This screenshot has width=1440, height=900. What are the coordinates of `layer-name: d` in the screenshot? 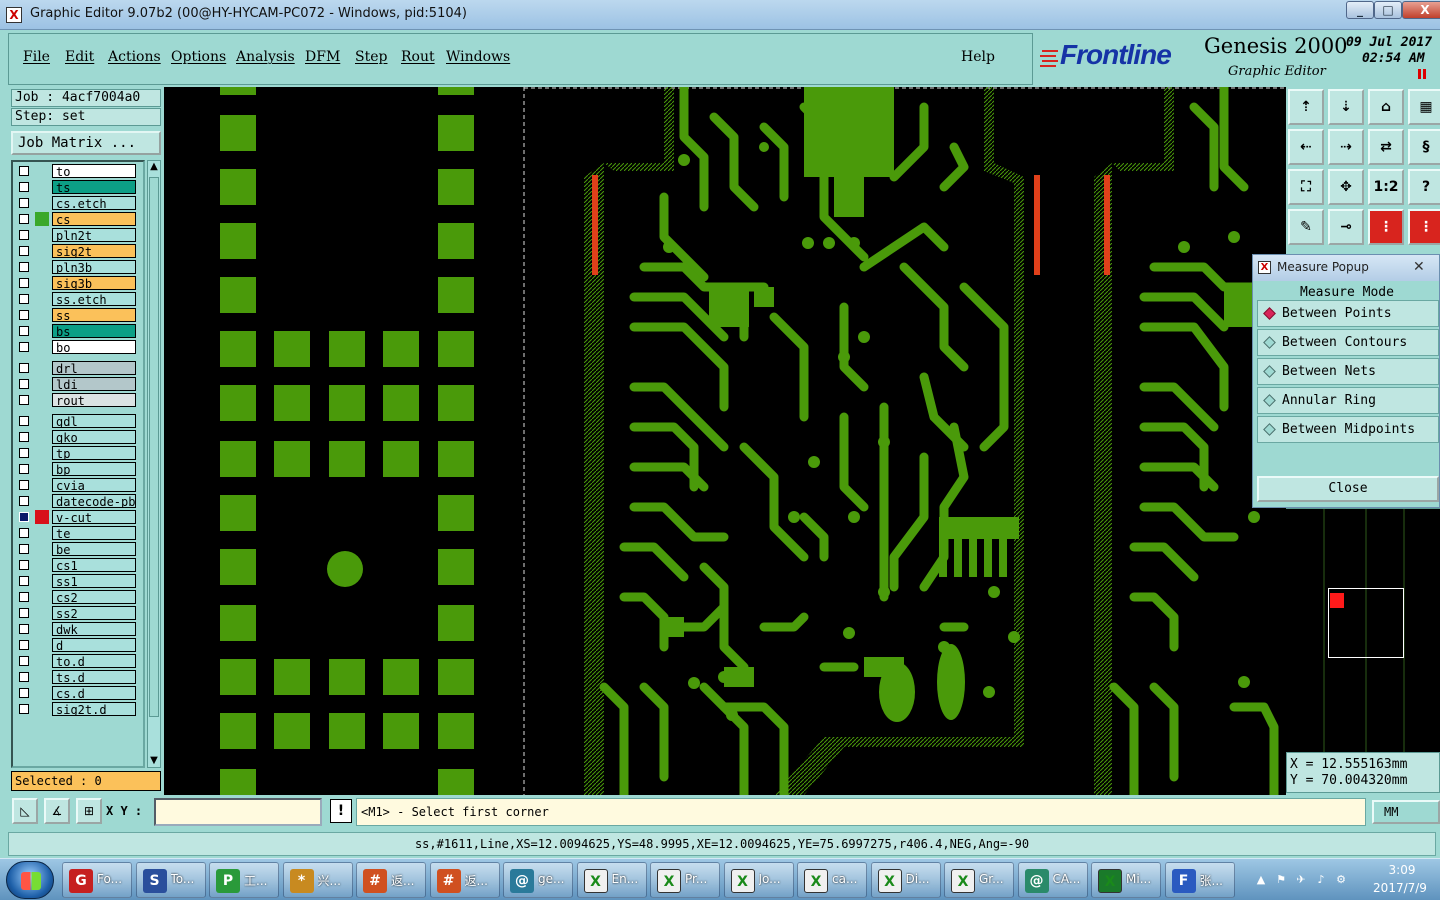 It's located at (94, 645).